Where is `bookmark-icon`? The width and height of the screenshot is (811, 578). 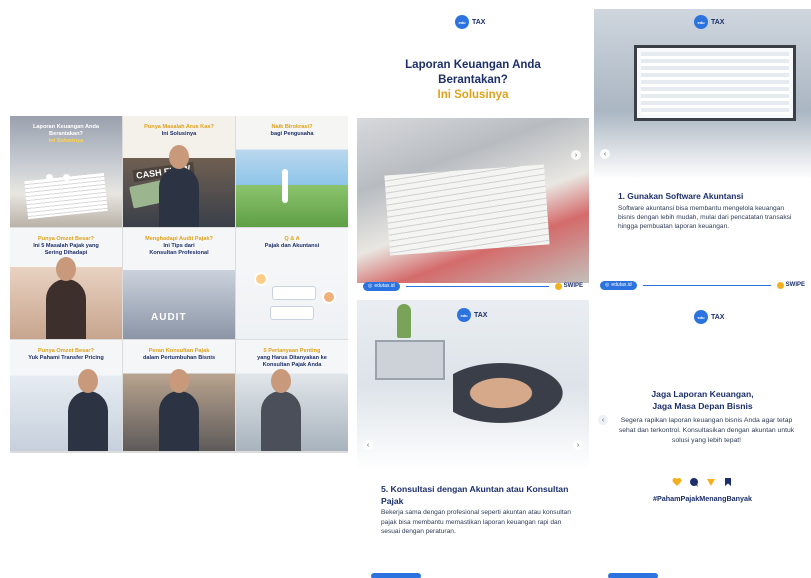 bookmark-icon is located at coordinates (728, 480).